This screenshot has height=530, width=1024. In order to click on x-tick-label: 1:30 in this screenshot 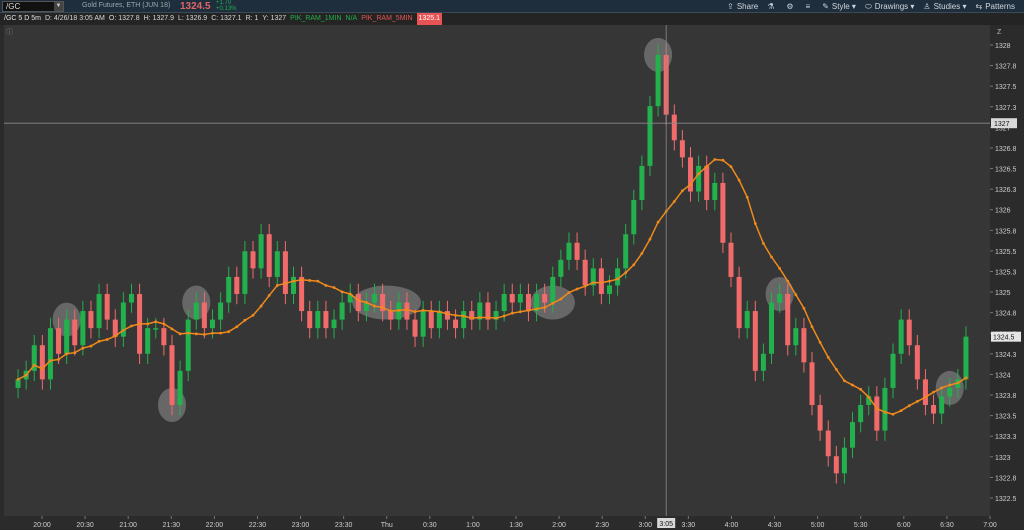, I will do `click(516, 525)`.